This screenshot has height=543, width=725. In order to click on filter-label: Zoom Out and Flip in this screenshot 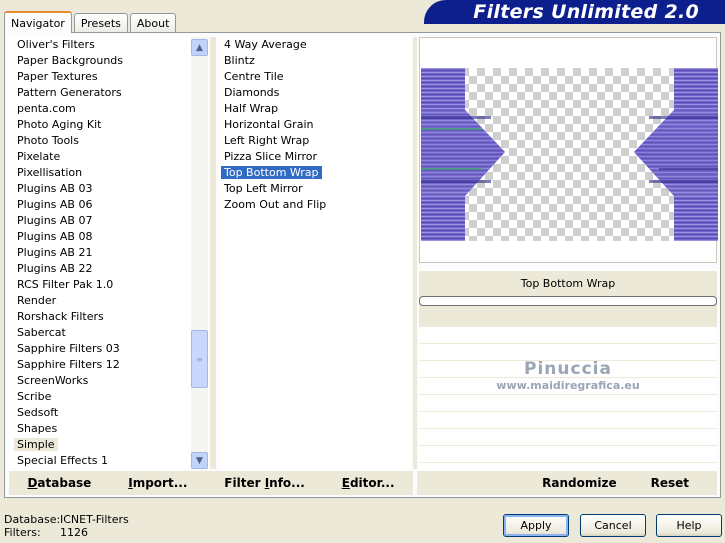, I will do `click(275, 204)`.